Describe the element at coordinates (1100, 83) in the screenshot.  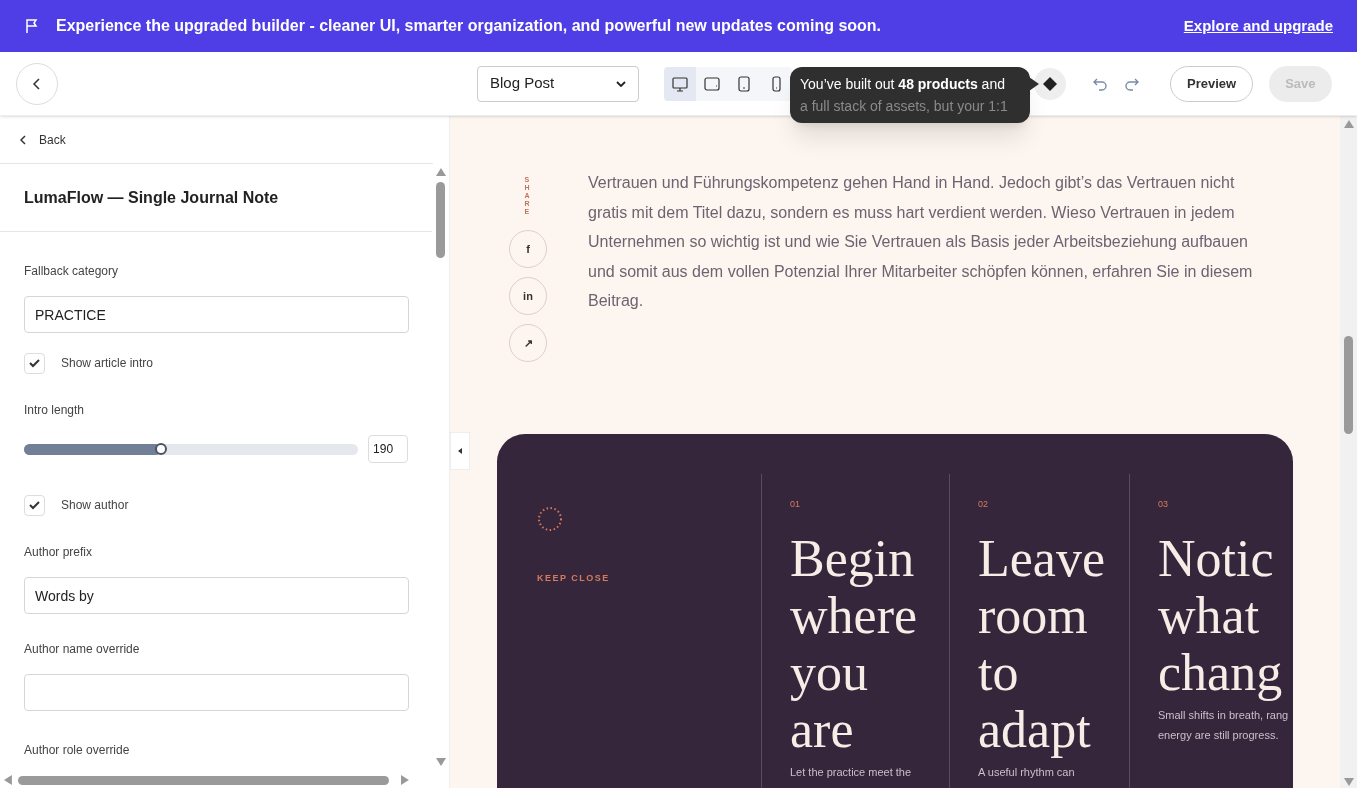
I see `undo-icon` at that location.